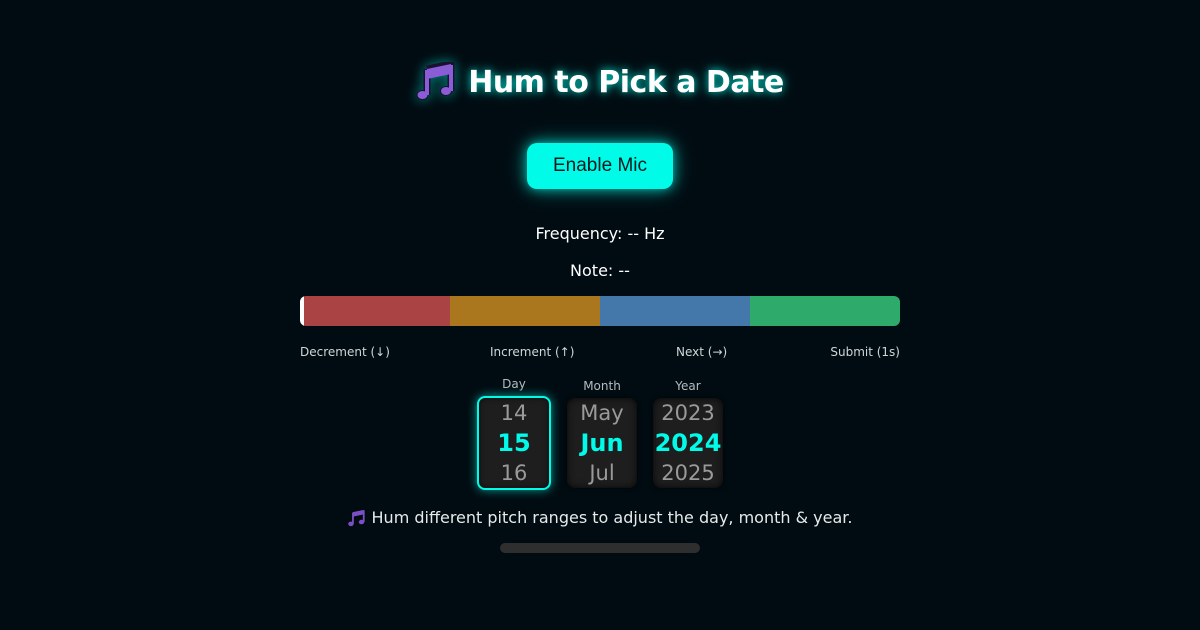 The image size is (1200, 630). Describe the element at coordinates (600, 270) in the screenshot. I see `note-readout: Note: --` at that location.